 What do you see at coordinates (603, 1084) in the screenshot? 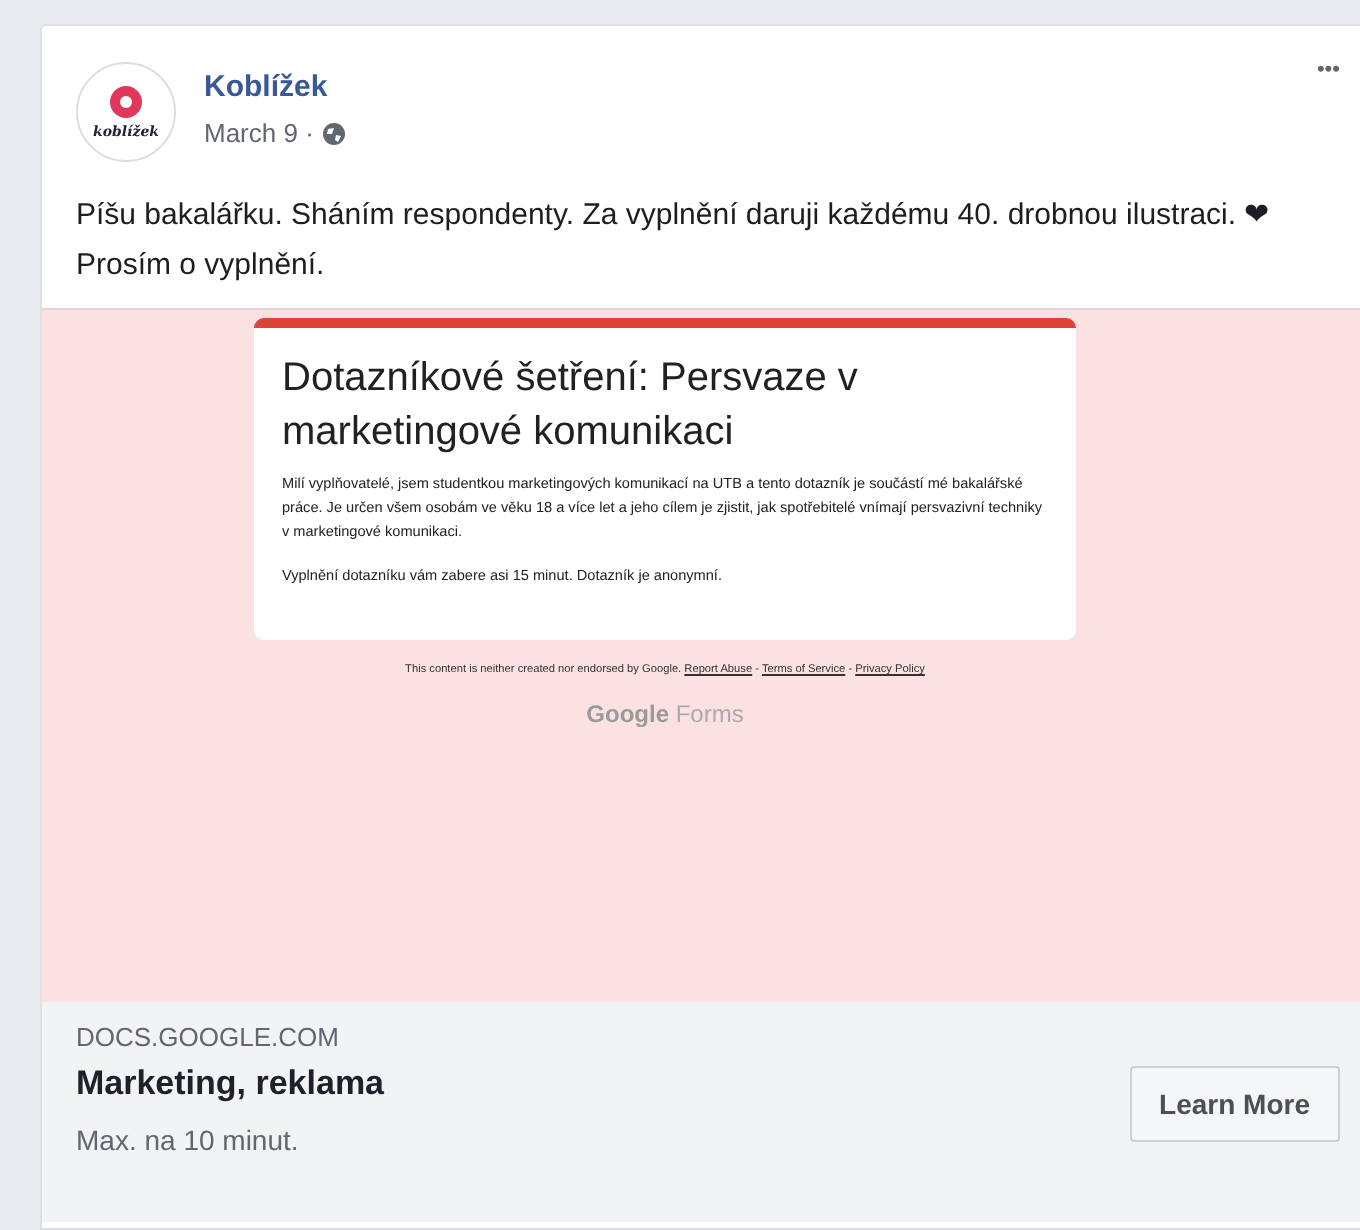
I see `link-title: Marketing, reklama` at bounding box center [603, 1084].